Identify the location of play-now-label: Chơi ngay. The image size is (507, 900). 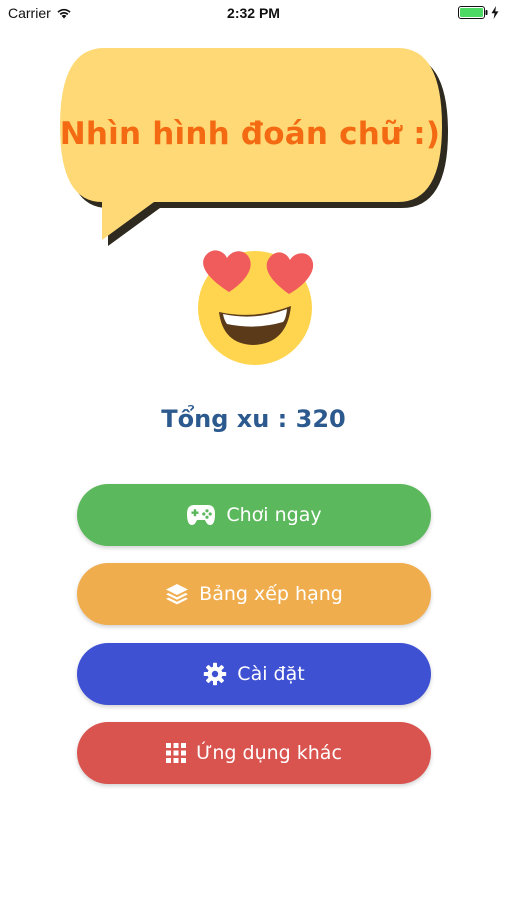
(274, 515).